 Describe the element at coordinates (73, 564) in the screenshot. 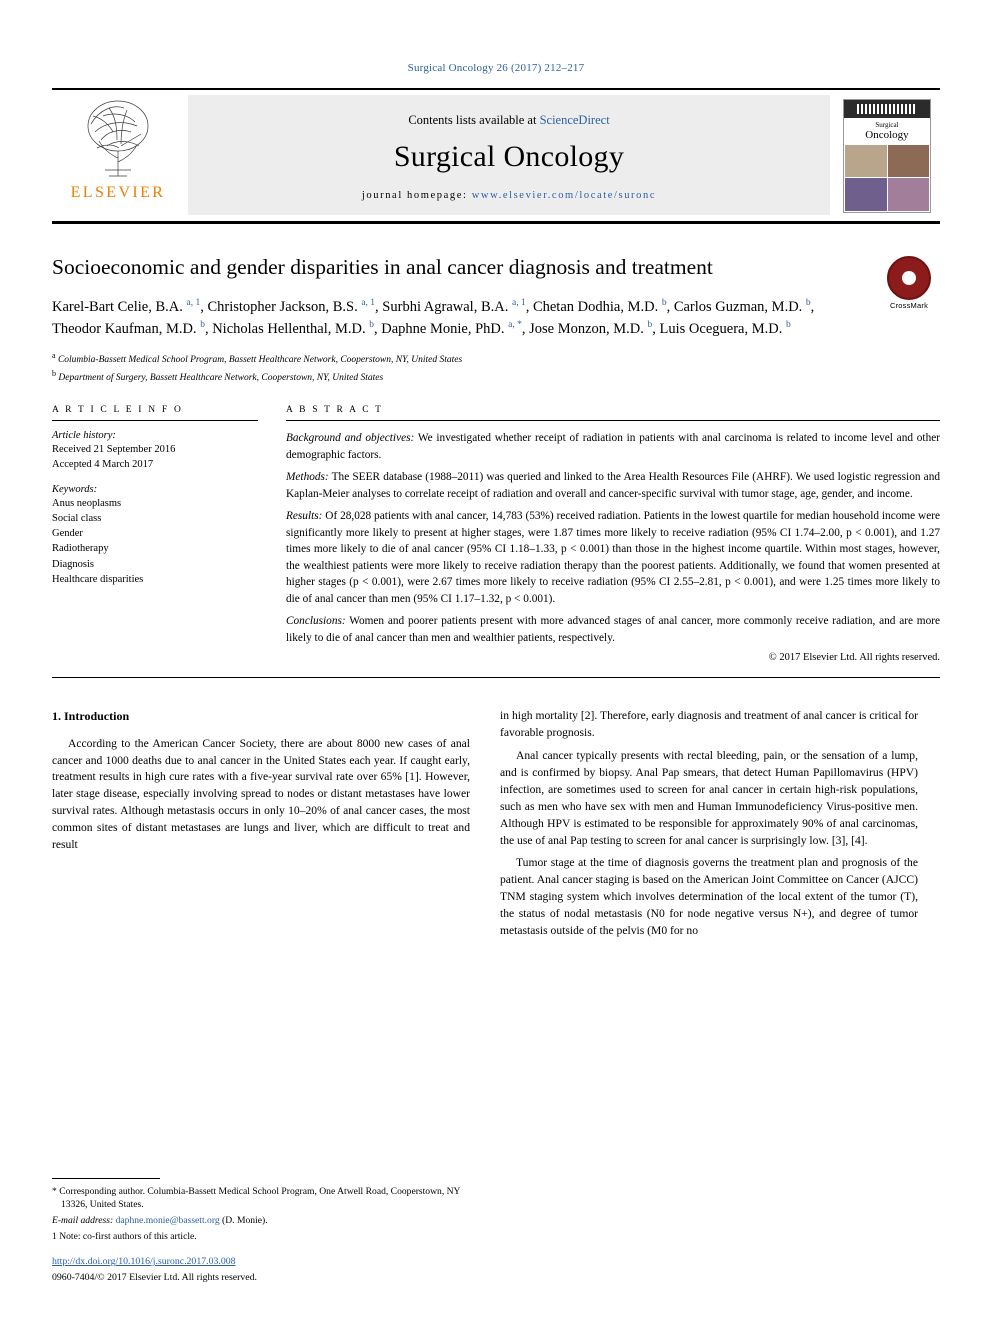

I see `keyword-item: Diagnosis` at that location.